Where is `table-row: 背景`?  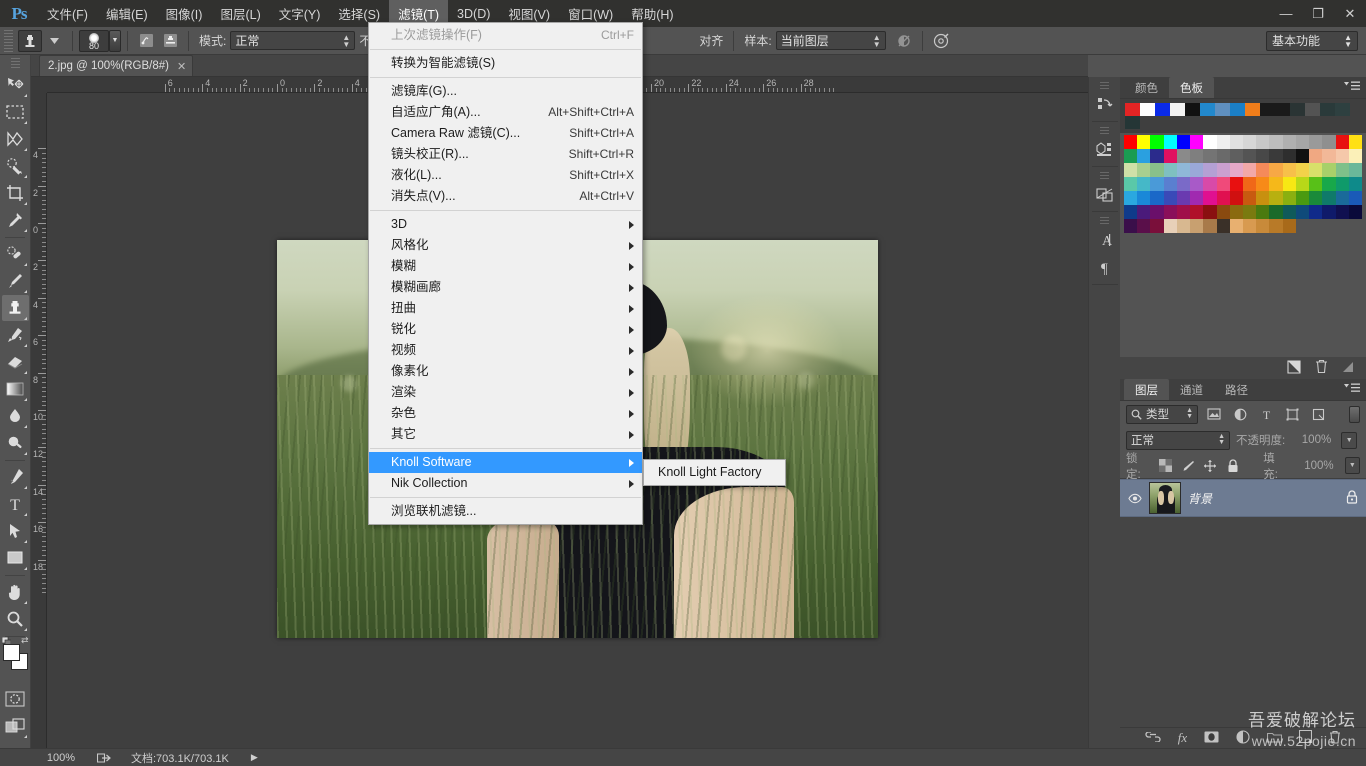 table-row: 背景 is located at coordinates (1243, 498).